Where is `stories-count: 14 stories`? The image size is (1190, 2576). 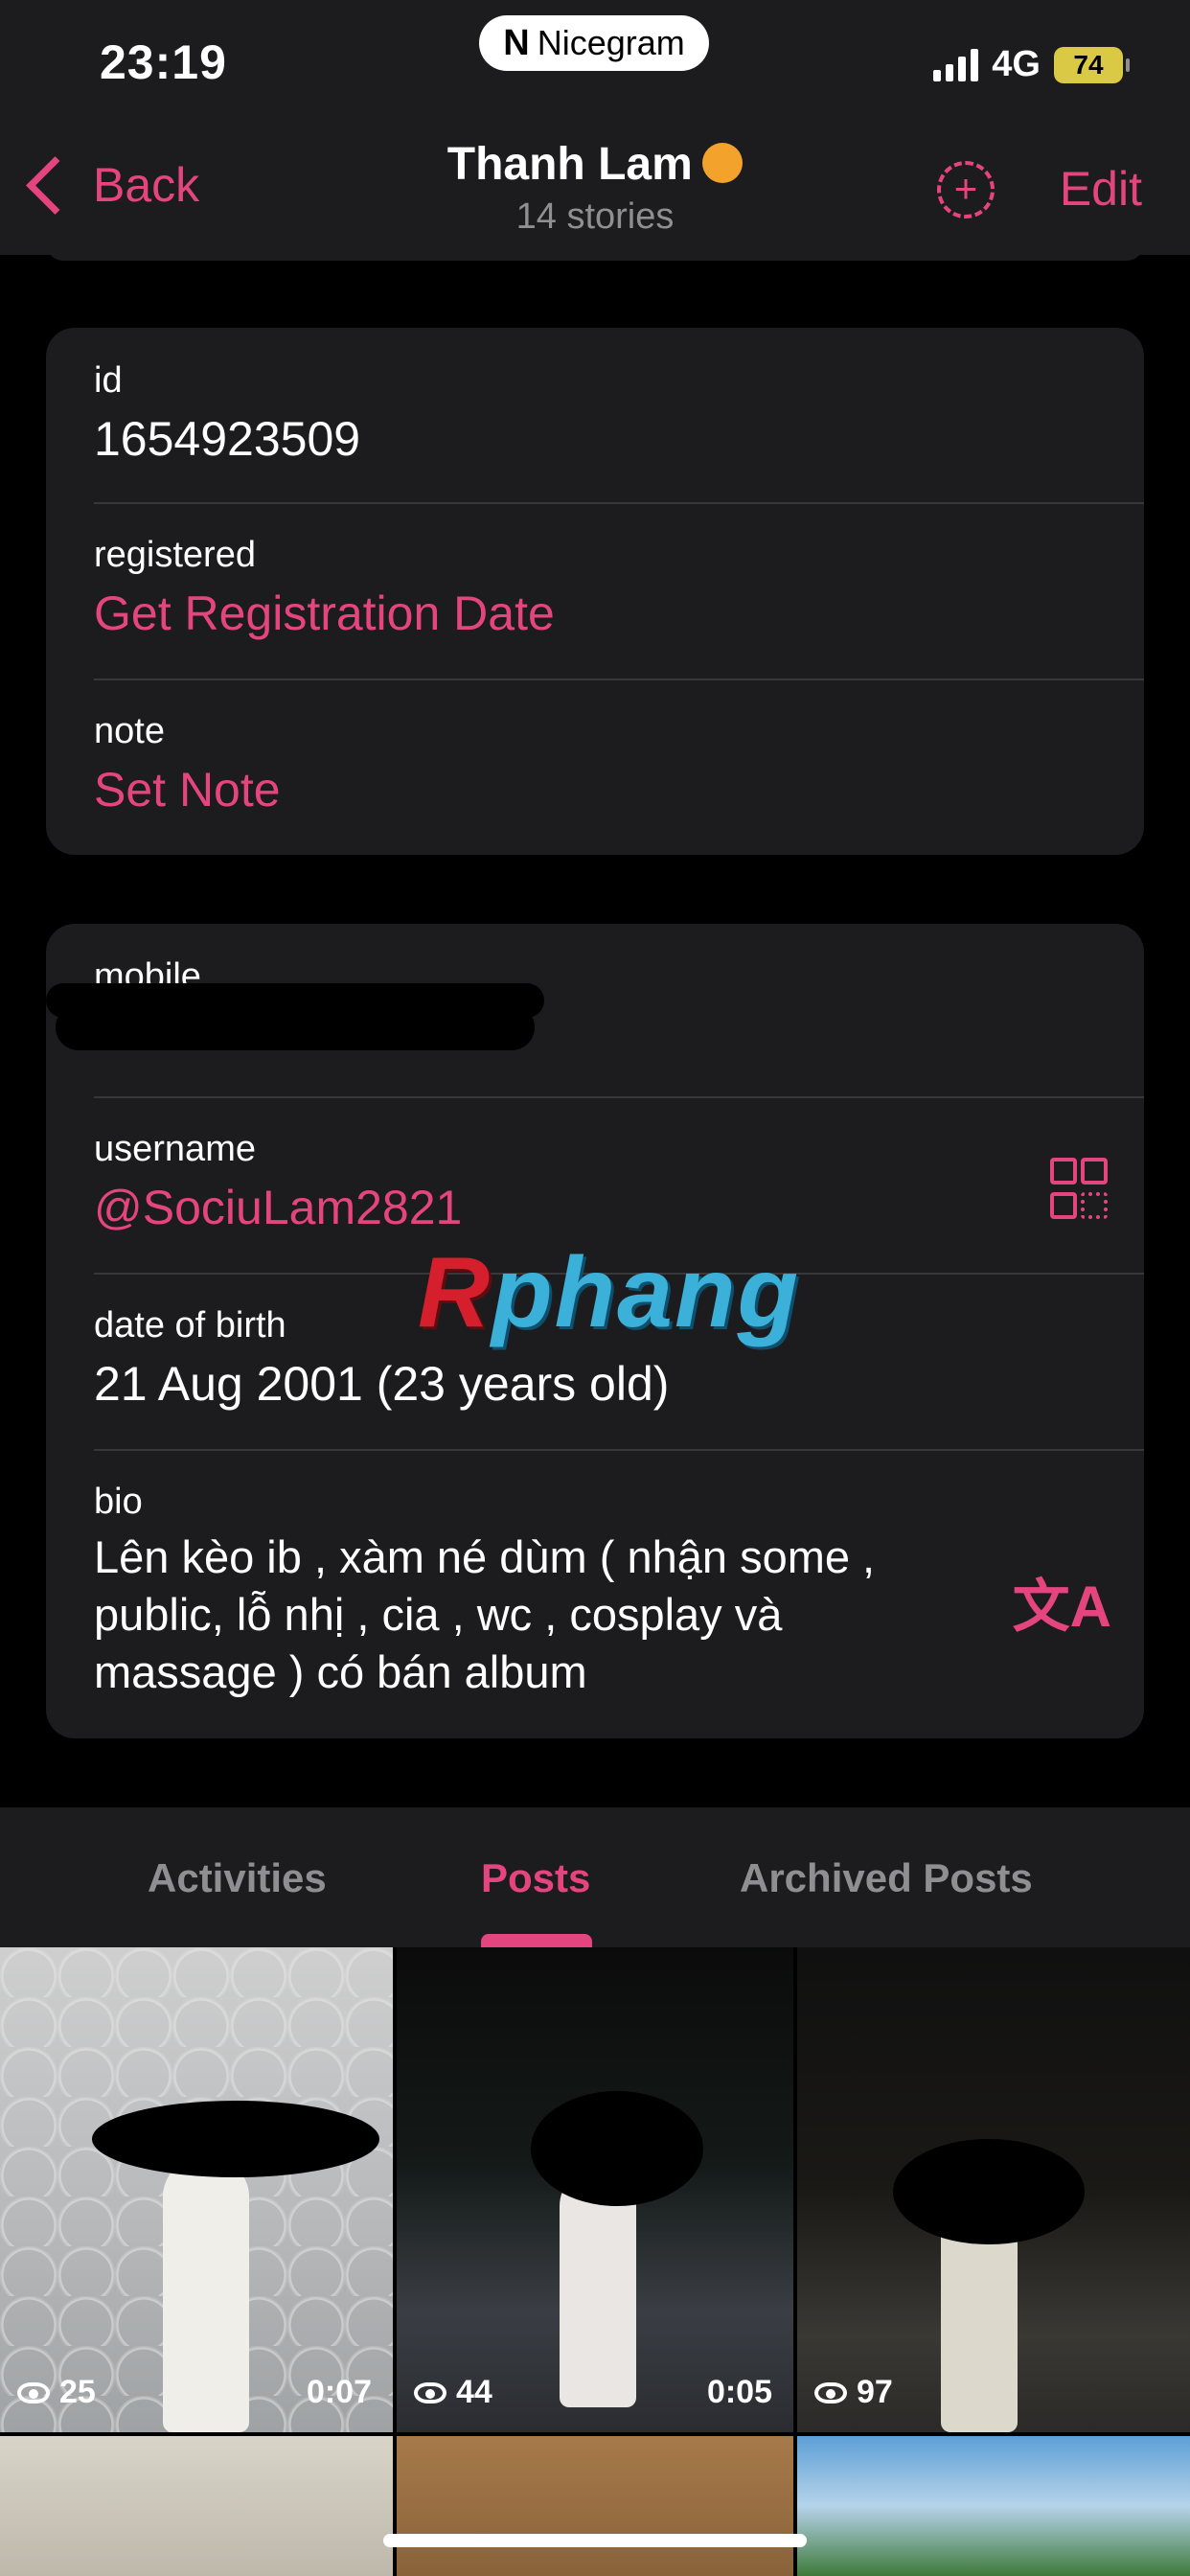 stories-count: 14 stories is located at coordinates (595, 216).